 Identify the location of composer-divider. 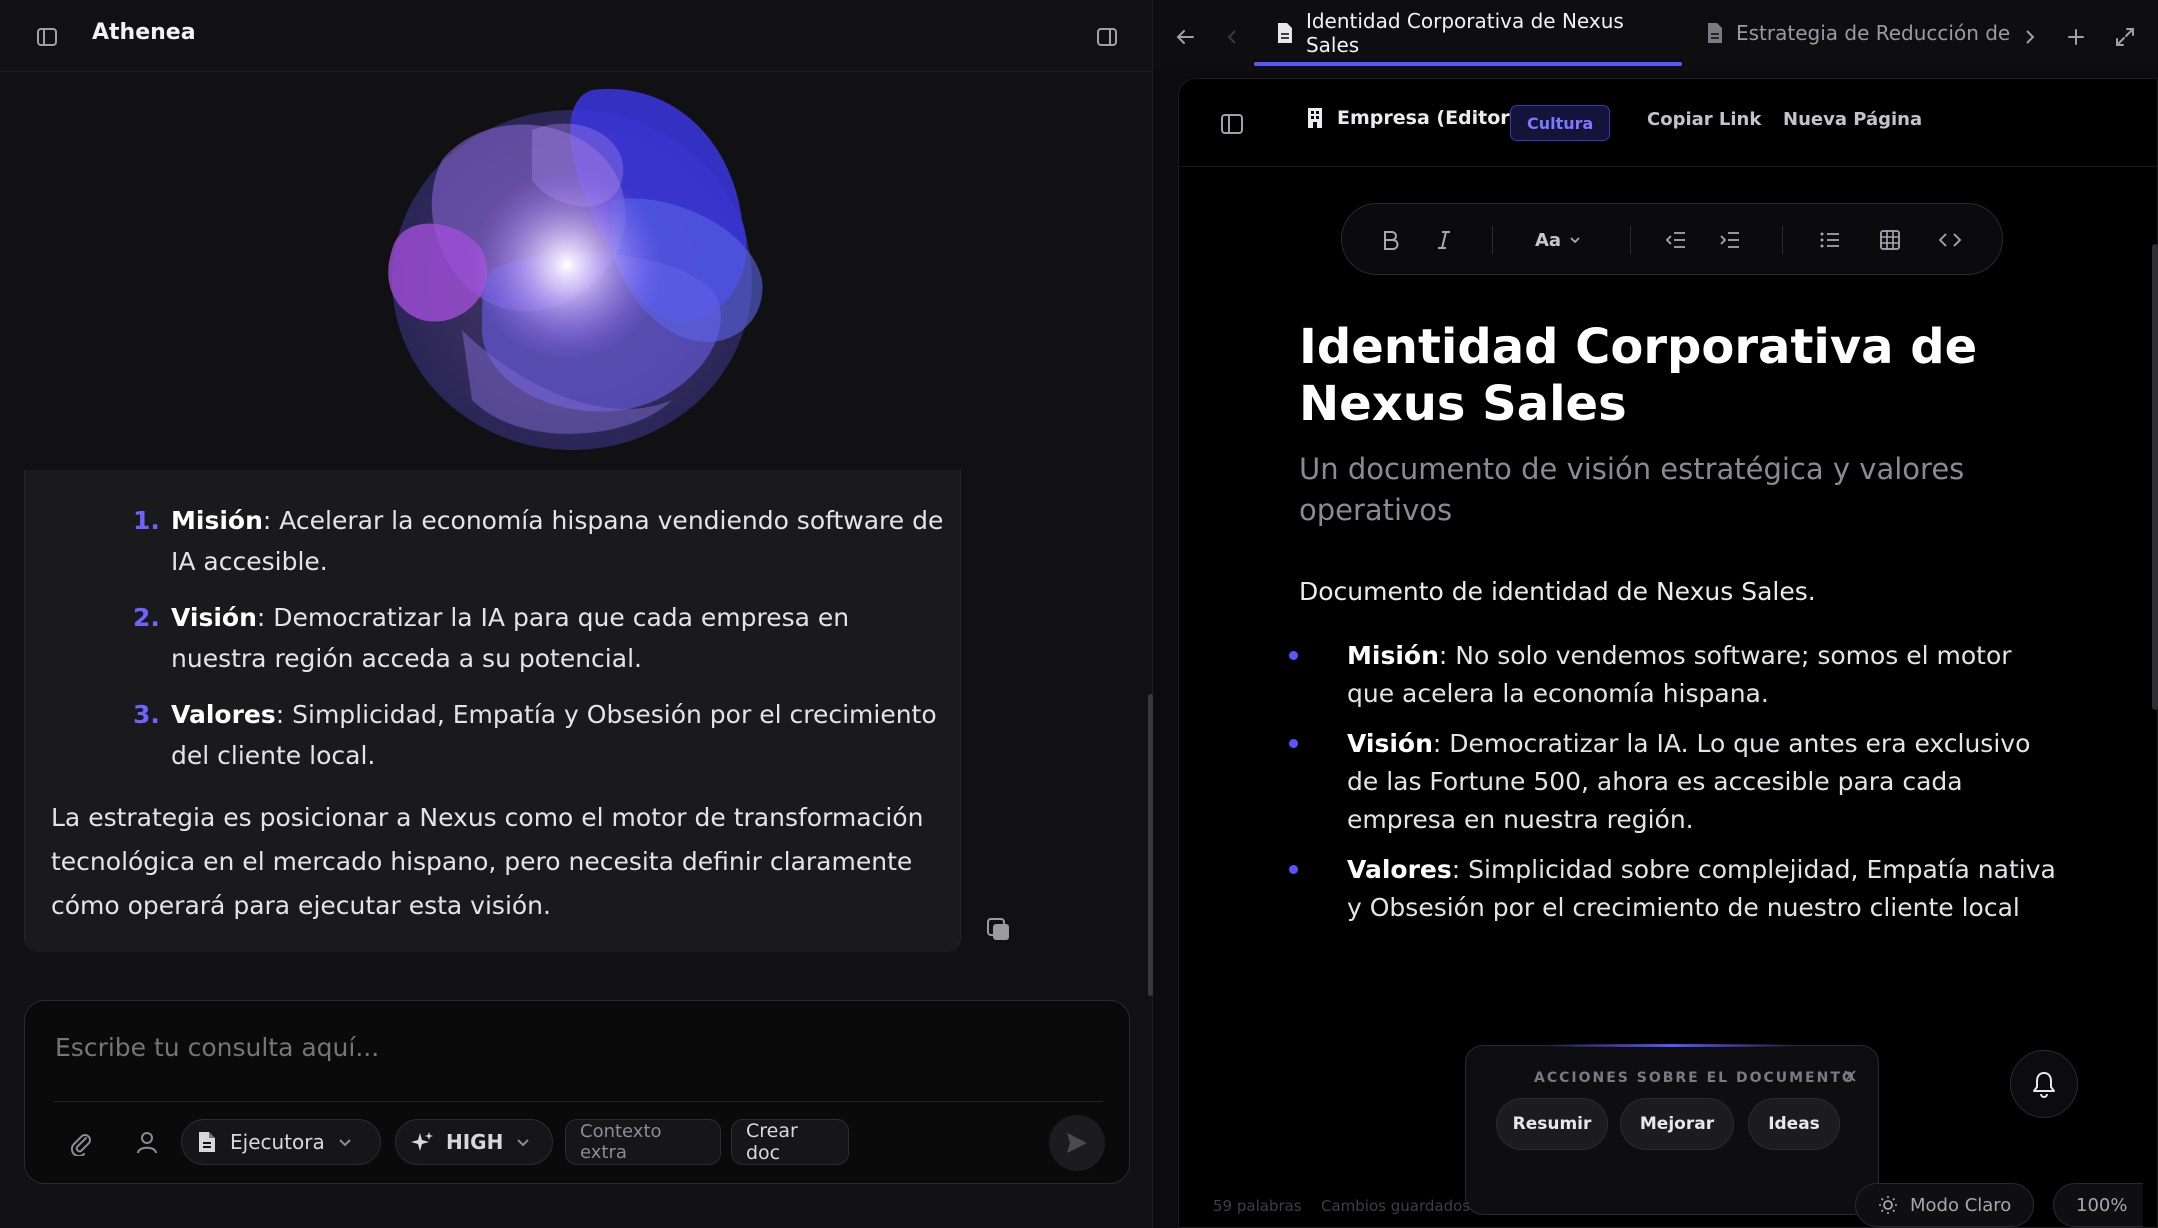
(578, 1101).